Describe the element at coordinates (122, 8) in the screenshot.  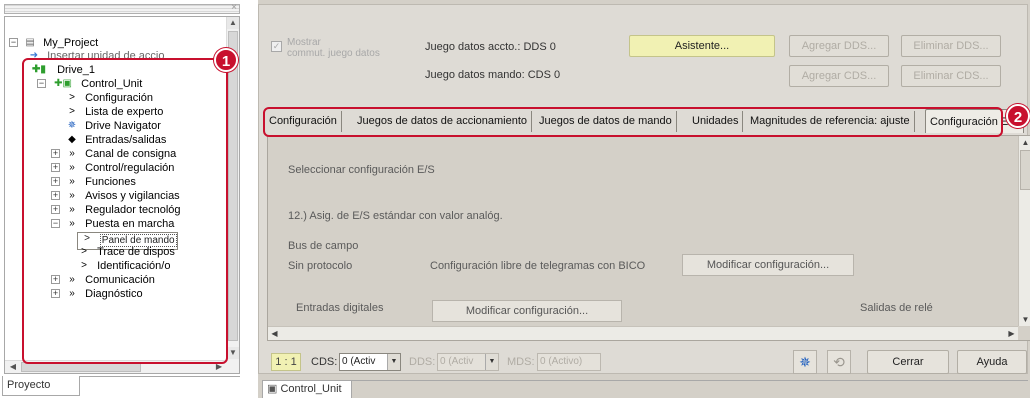
I see `panel-title-bar: ×` at that location.